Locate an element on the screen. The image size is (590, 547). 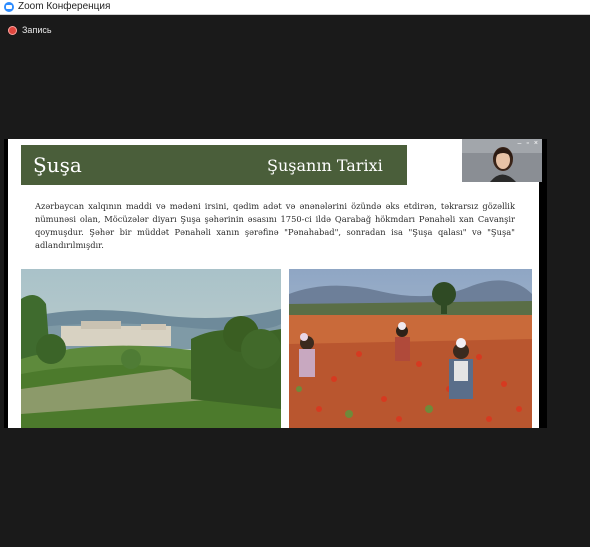
close-icon: × is located at coordinates (536, 144).